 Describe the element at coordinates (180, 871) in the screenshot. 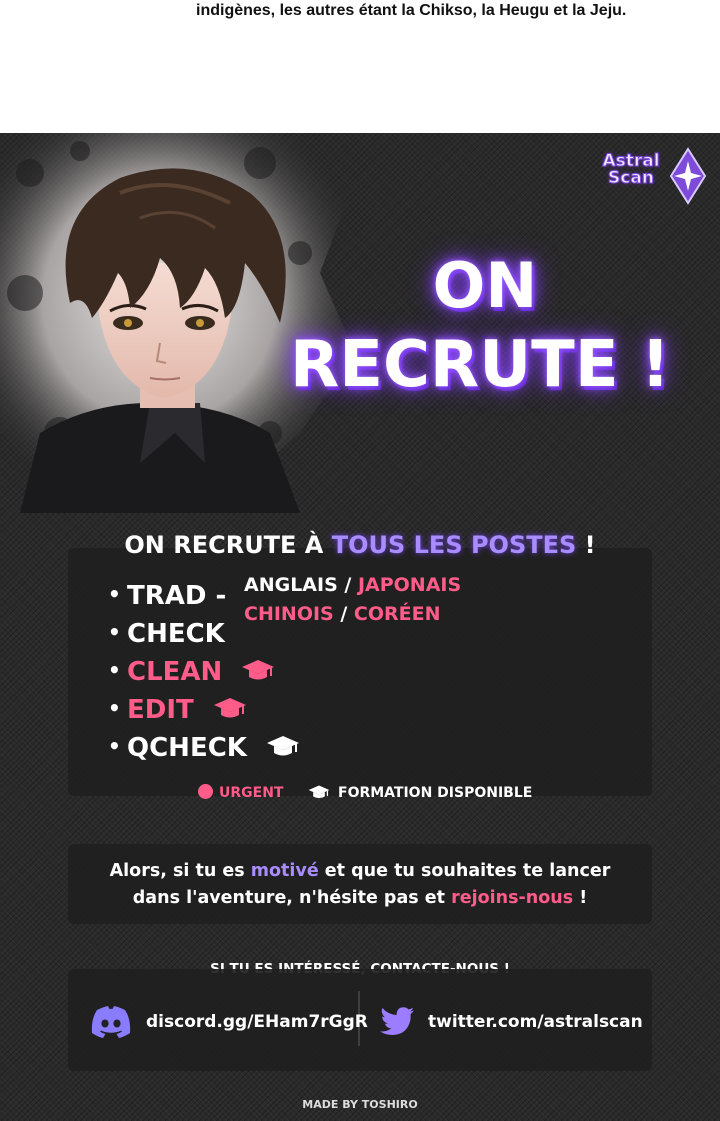

I see `motive-part-1: Alors, si tu es` at that location.